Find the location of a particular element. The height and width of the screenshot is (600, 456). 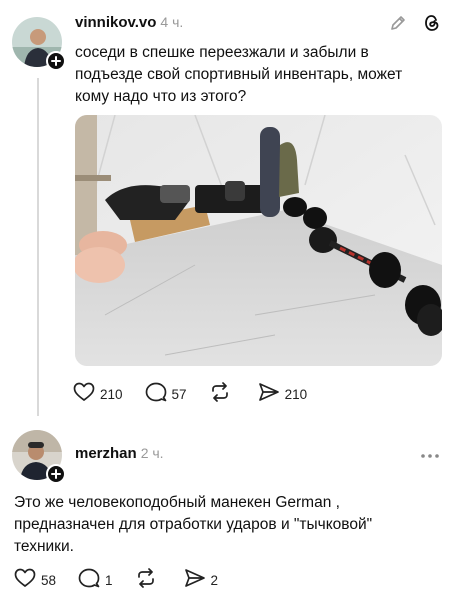

threads-logo-icon is located at coordinates (432, 25).